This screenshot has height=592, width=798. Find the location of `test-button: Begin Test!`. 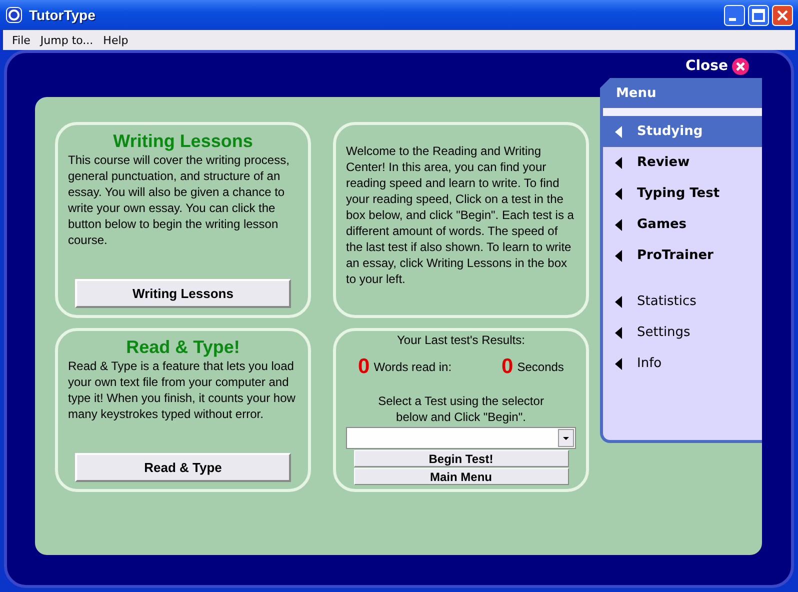

test-button: Begin Test! is located at coordinates (461, 458).